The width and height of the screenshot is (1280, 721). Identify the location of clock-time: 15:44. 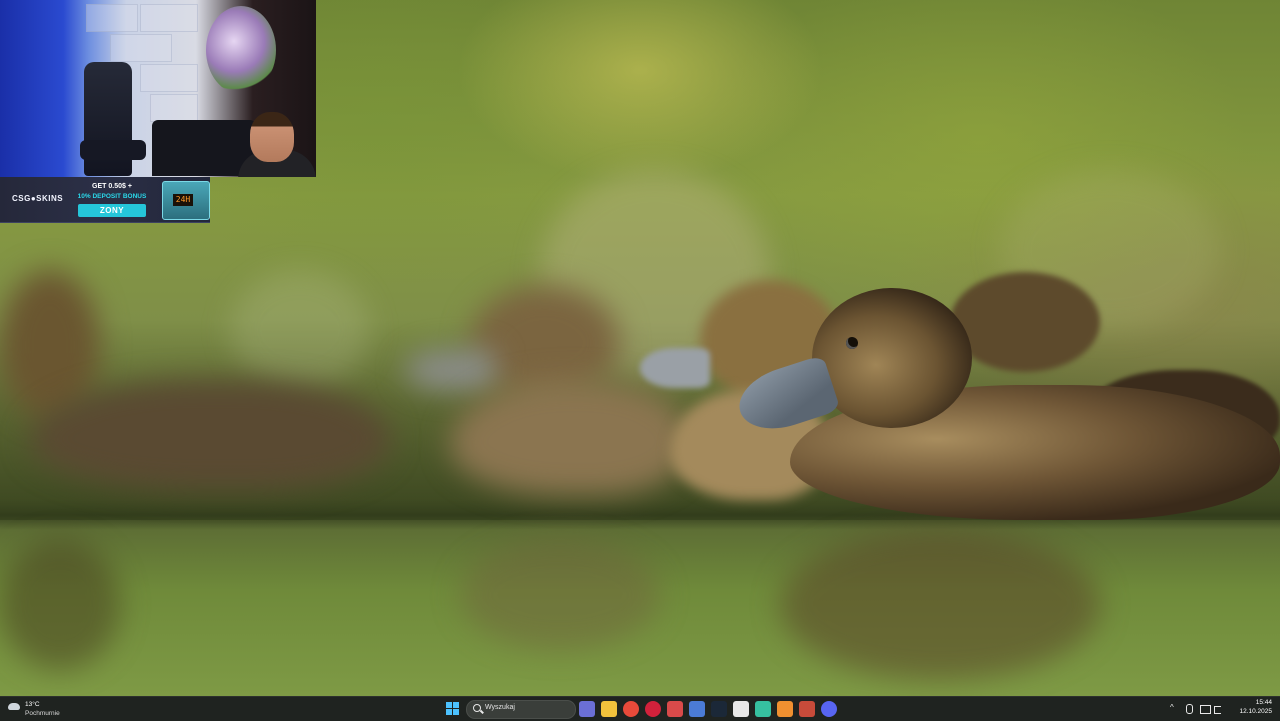
(1264, 702).